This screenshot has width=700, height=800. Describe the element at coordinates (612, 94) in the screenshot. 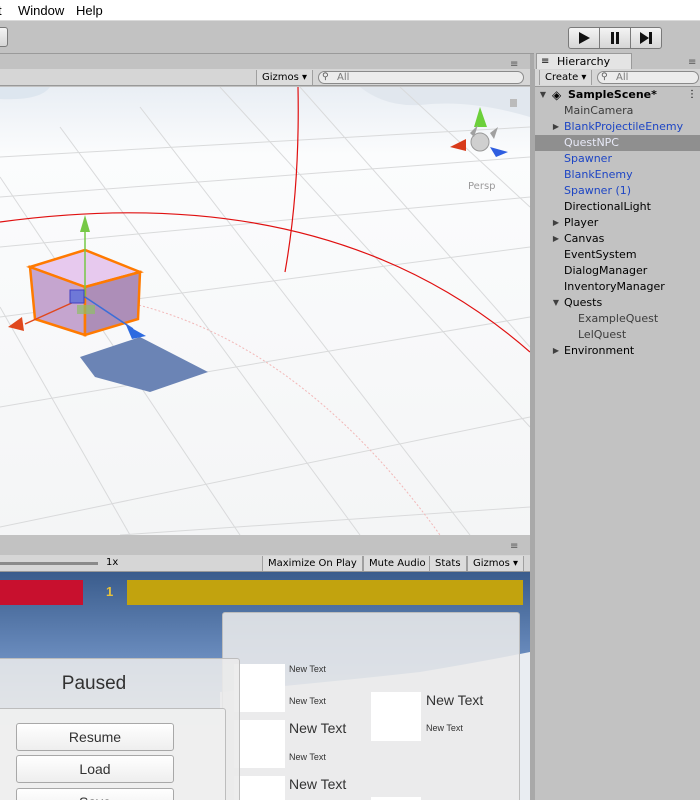

I see `scene-name: SampleScene*` at that location.